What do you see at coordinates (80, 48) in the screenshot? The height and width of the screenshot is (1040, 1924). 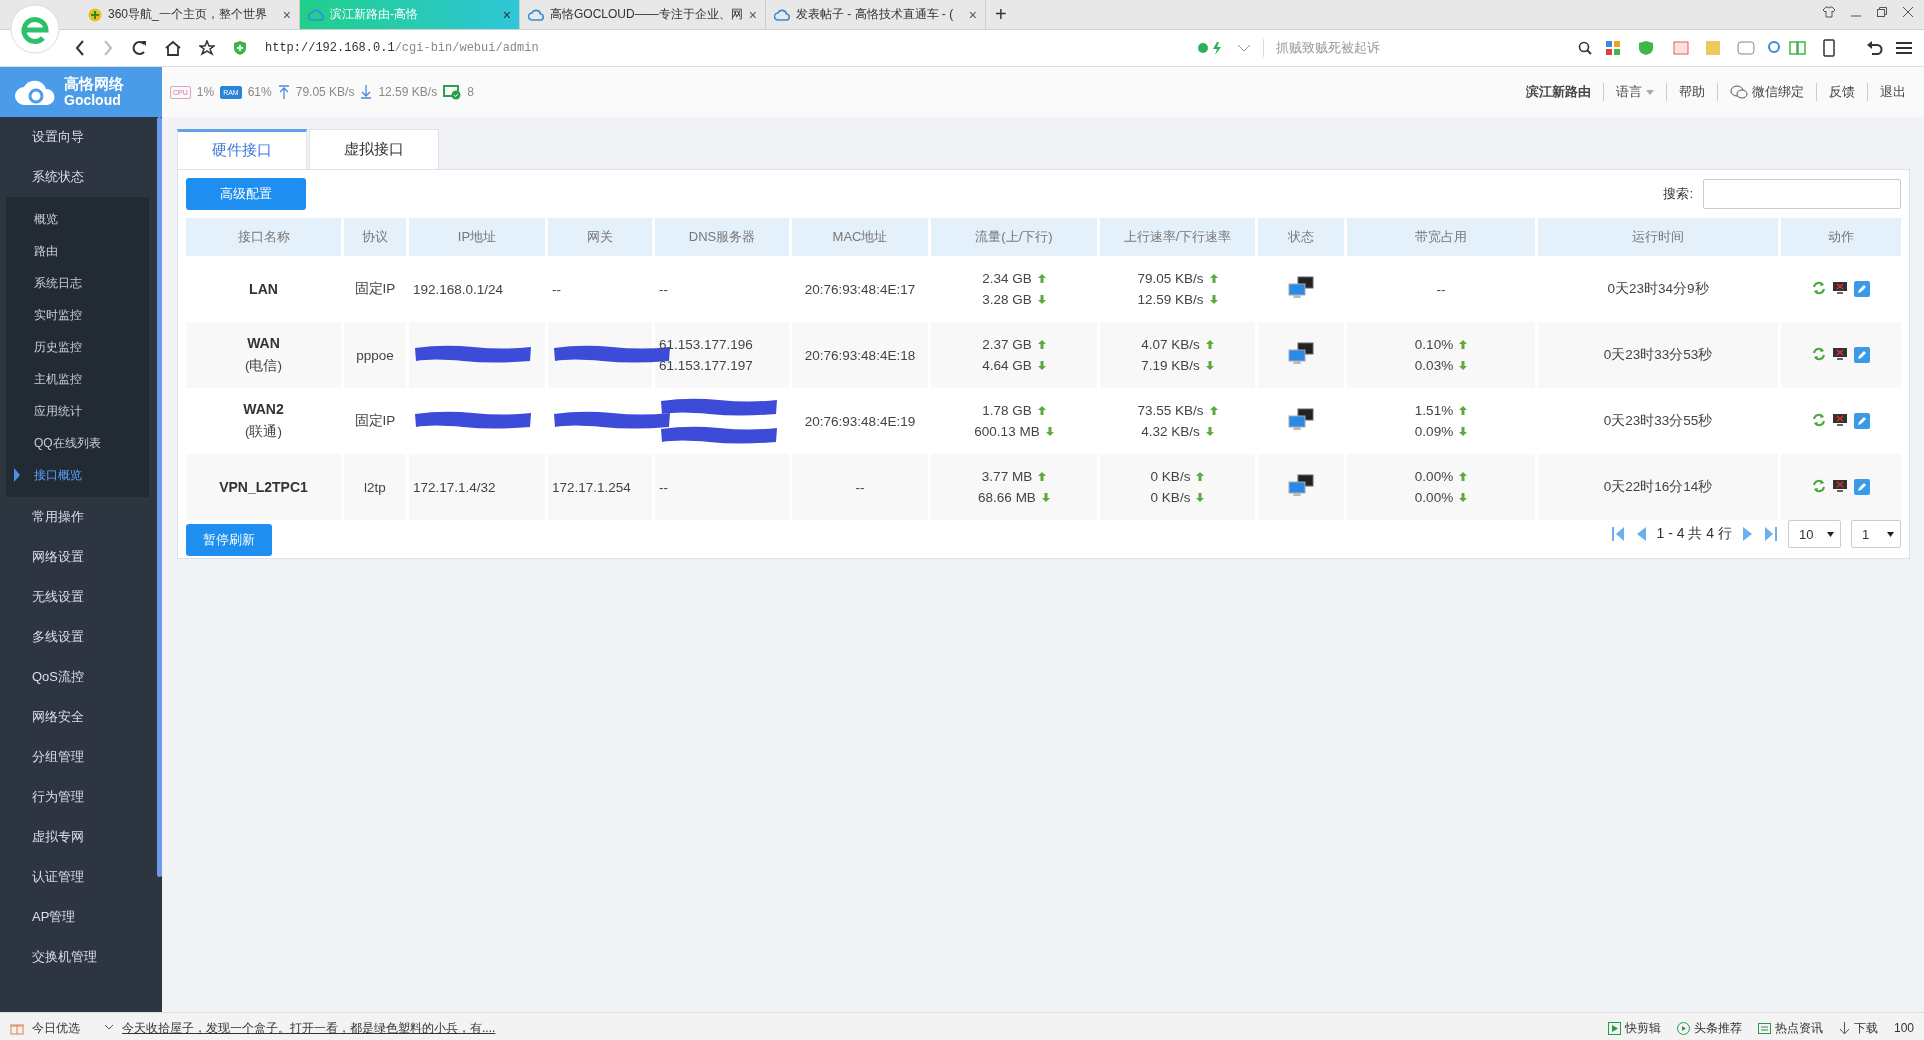 I see `back-icon` at bounding box center [80, 48].